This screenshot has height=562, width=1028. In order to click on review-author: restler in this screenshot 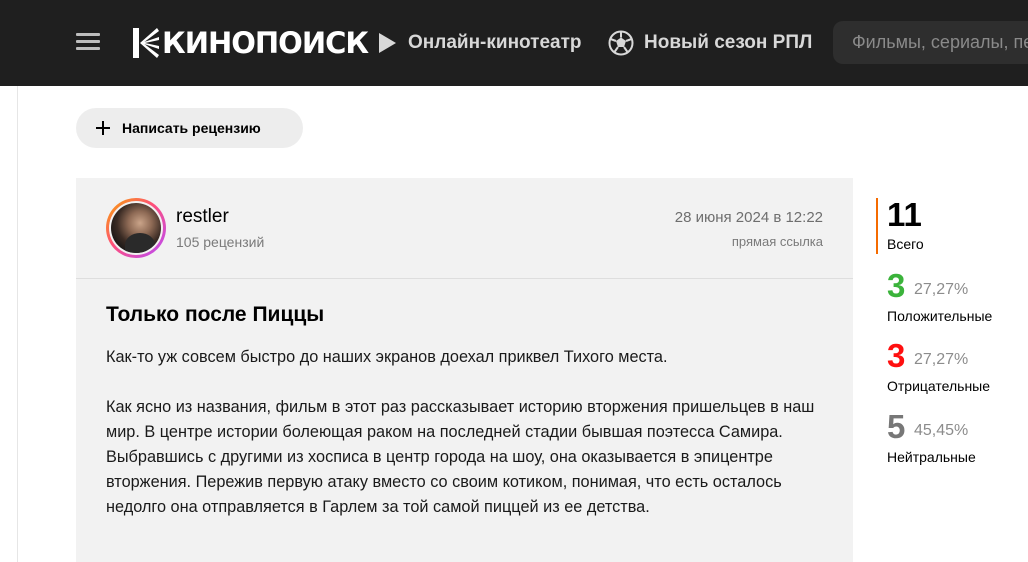, I will do `click(202, 217)`.